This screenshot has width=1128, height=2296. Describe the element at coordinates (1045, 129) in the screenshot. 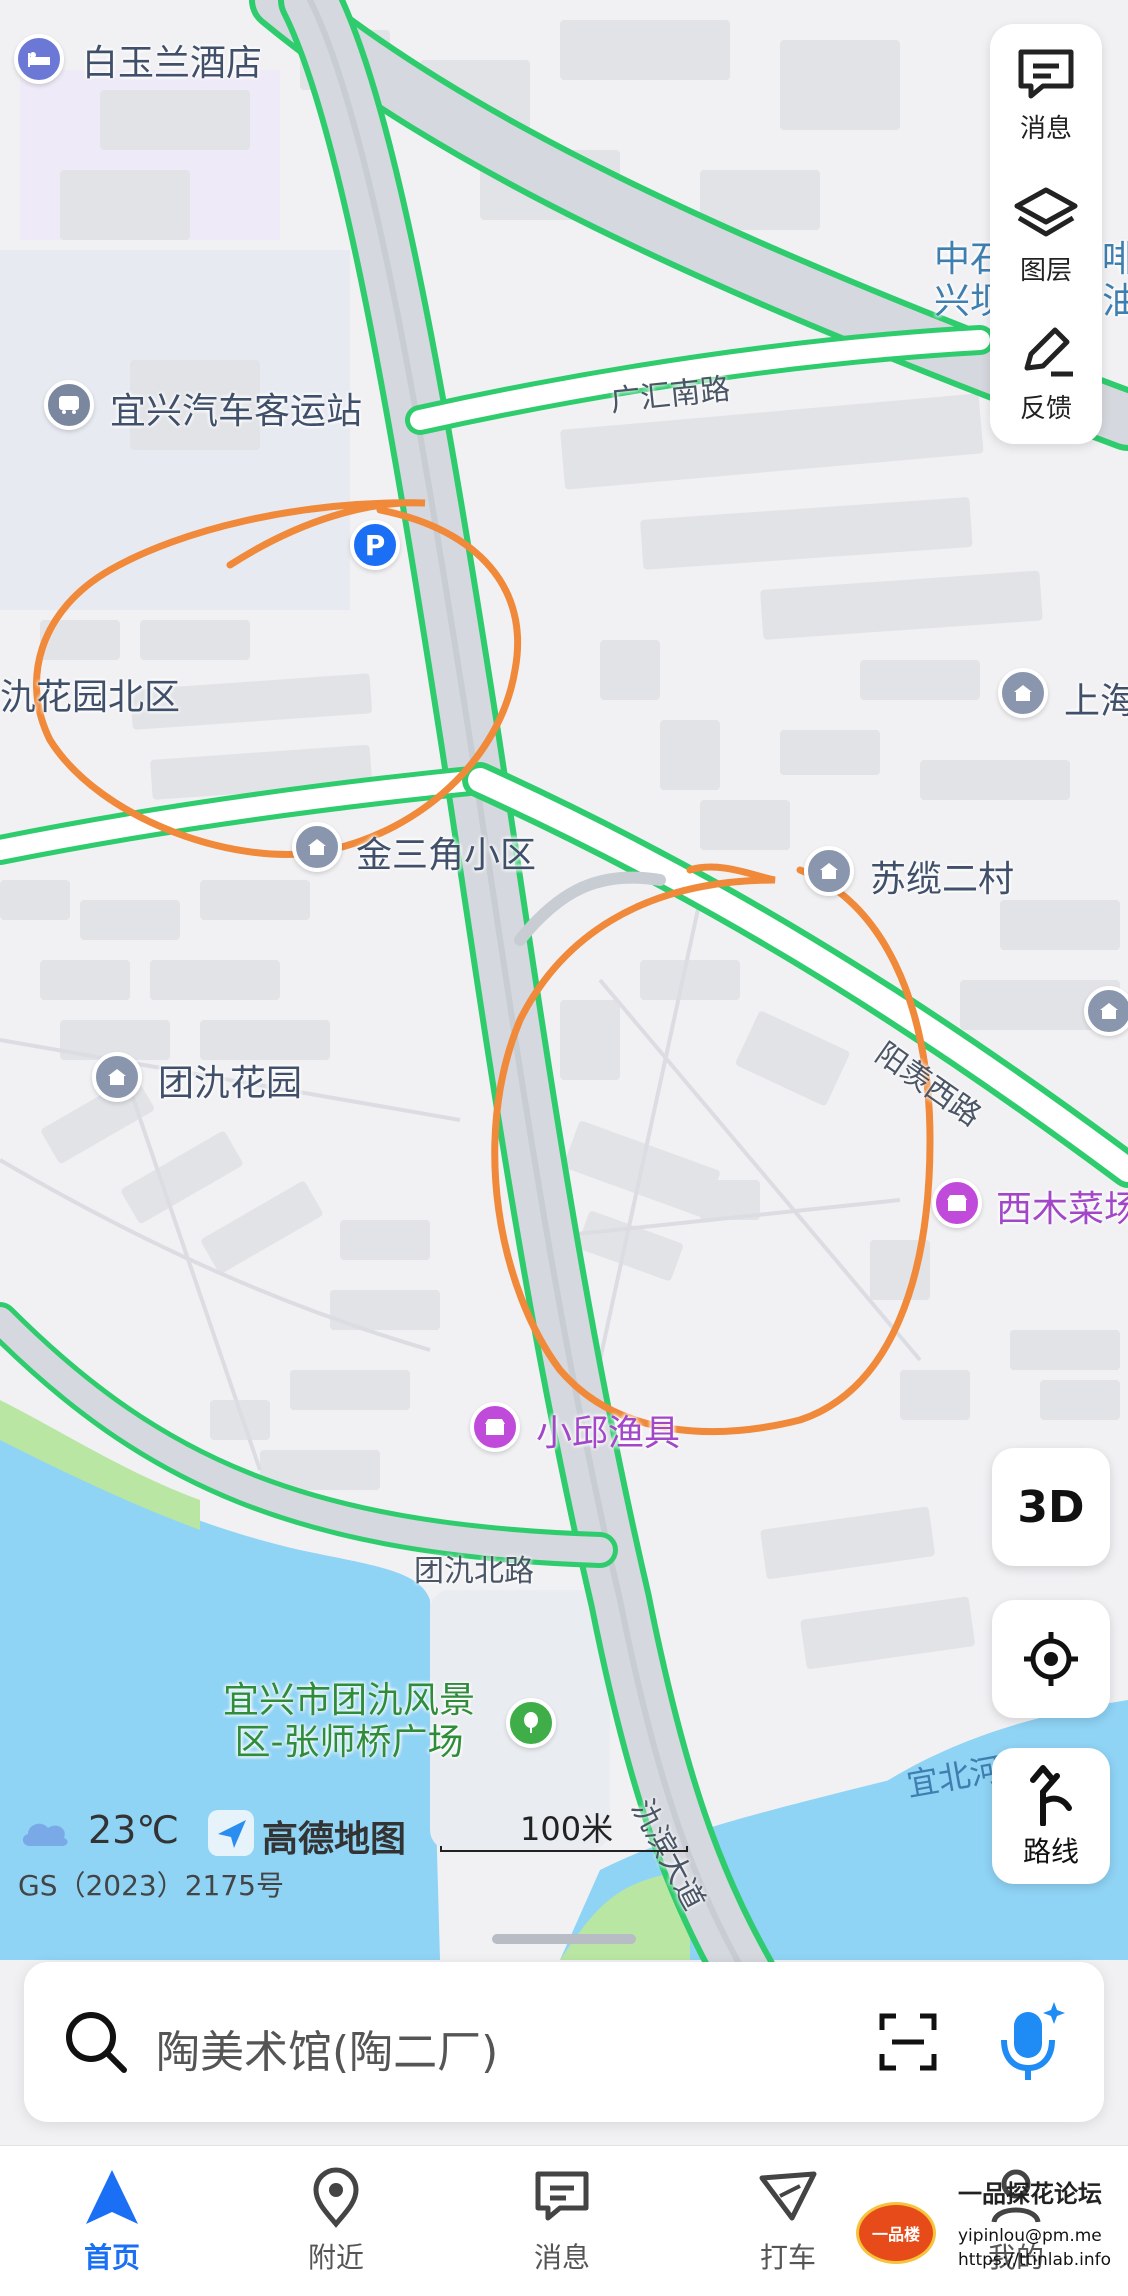

I see `messages-tool-label: 消息` at that location.